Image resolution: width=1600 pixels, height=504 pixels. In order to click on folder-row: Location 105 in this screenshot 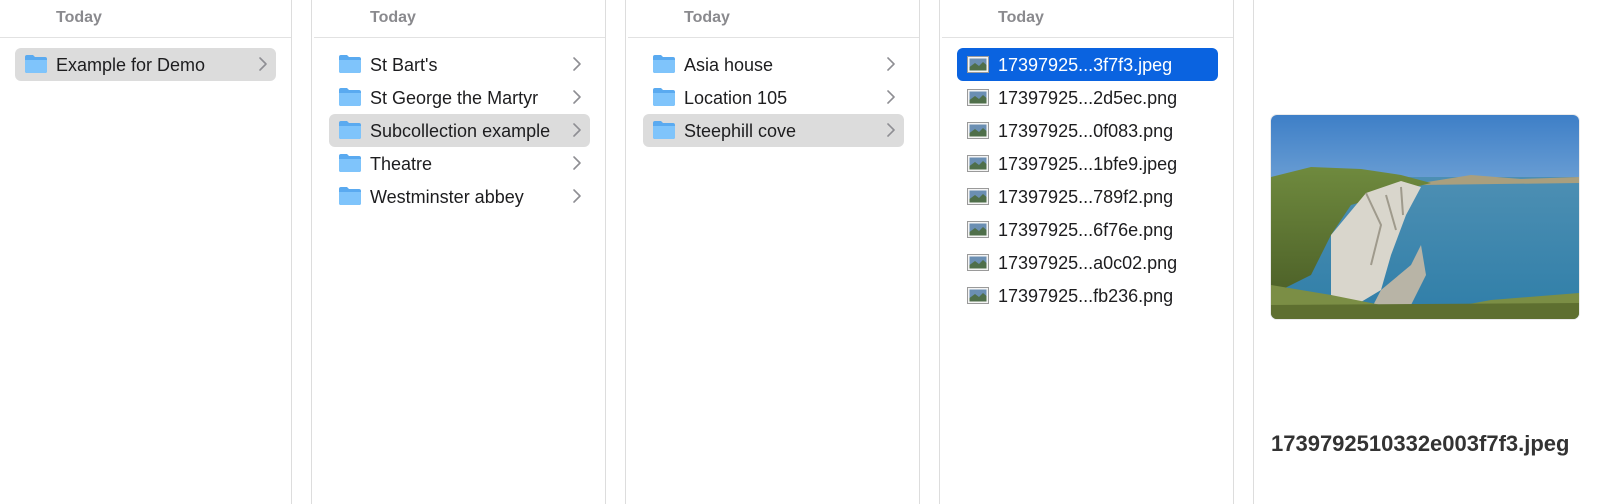, I will do `click(773, 97)`.